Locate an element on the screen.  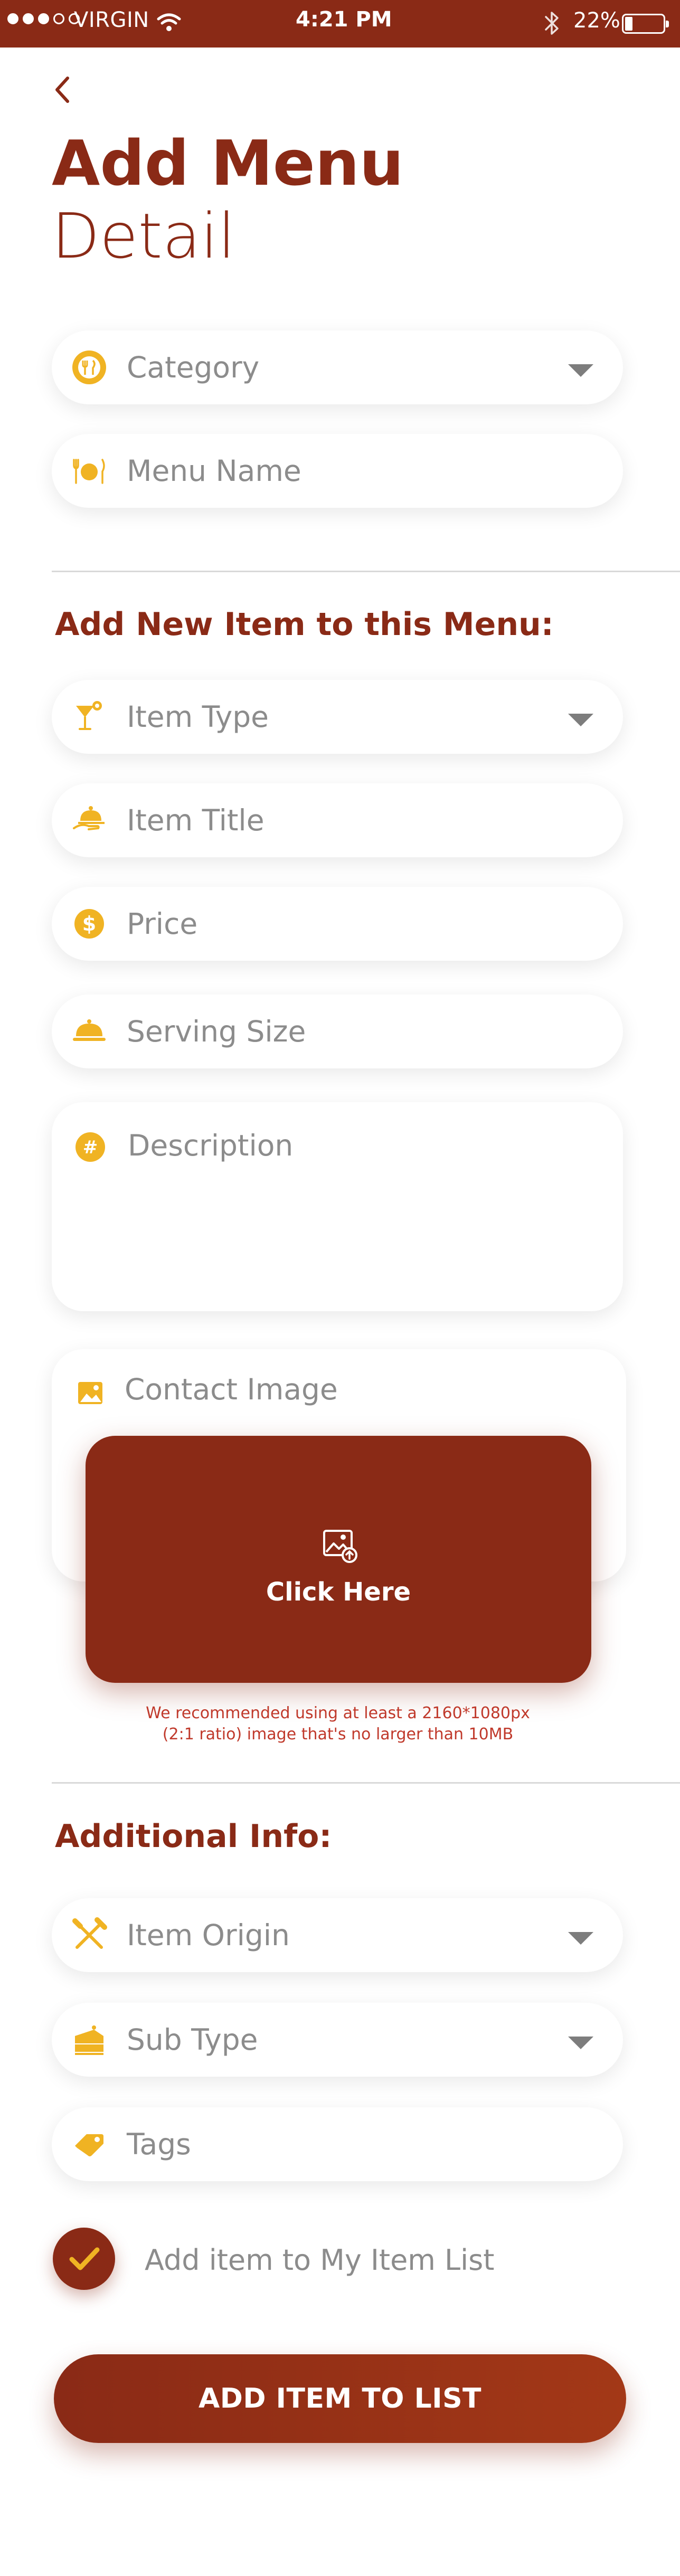
cake-icon is located at coordinates (89, 2039).